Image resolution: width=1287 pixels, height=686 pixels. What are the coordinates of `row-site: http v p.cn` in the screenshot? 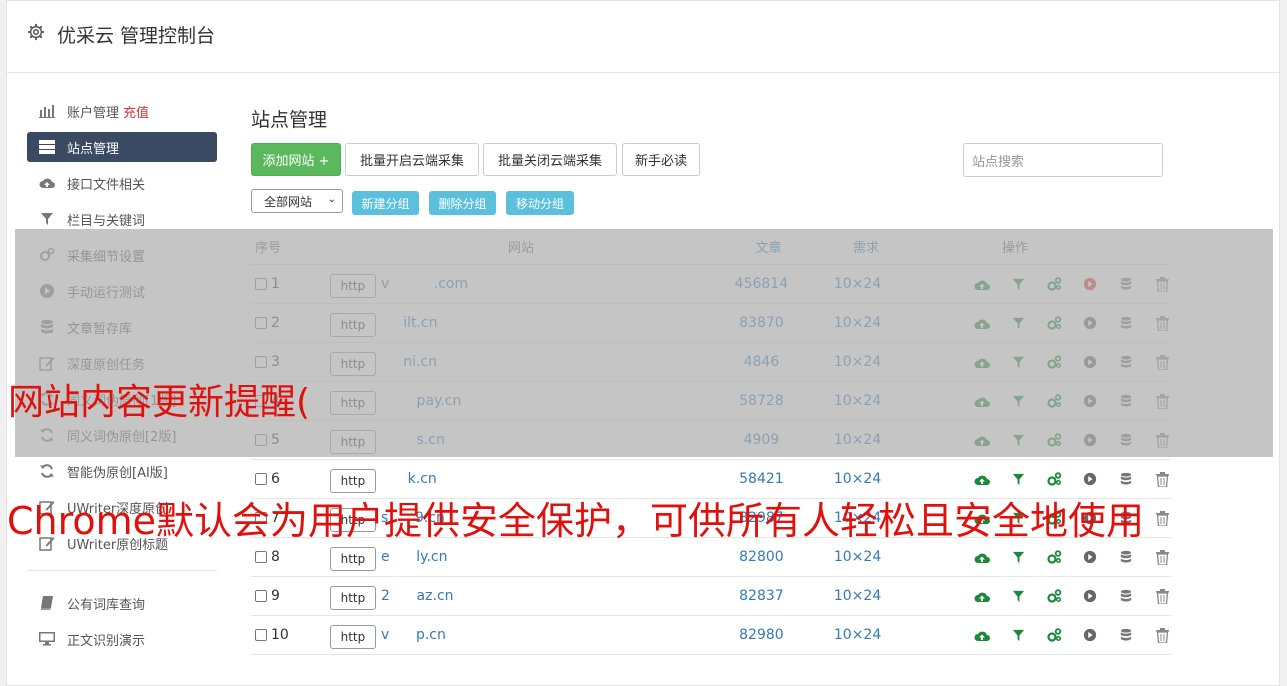 It's located at (517, 635).